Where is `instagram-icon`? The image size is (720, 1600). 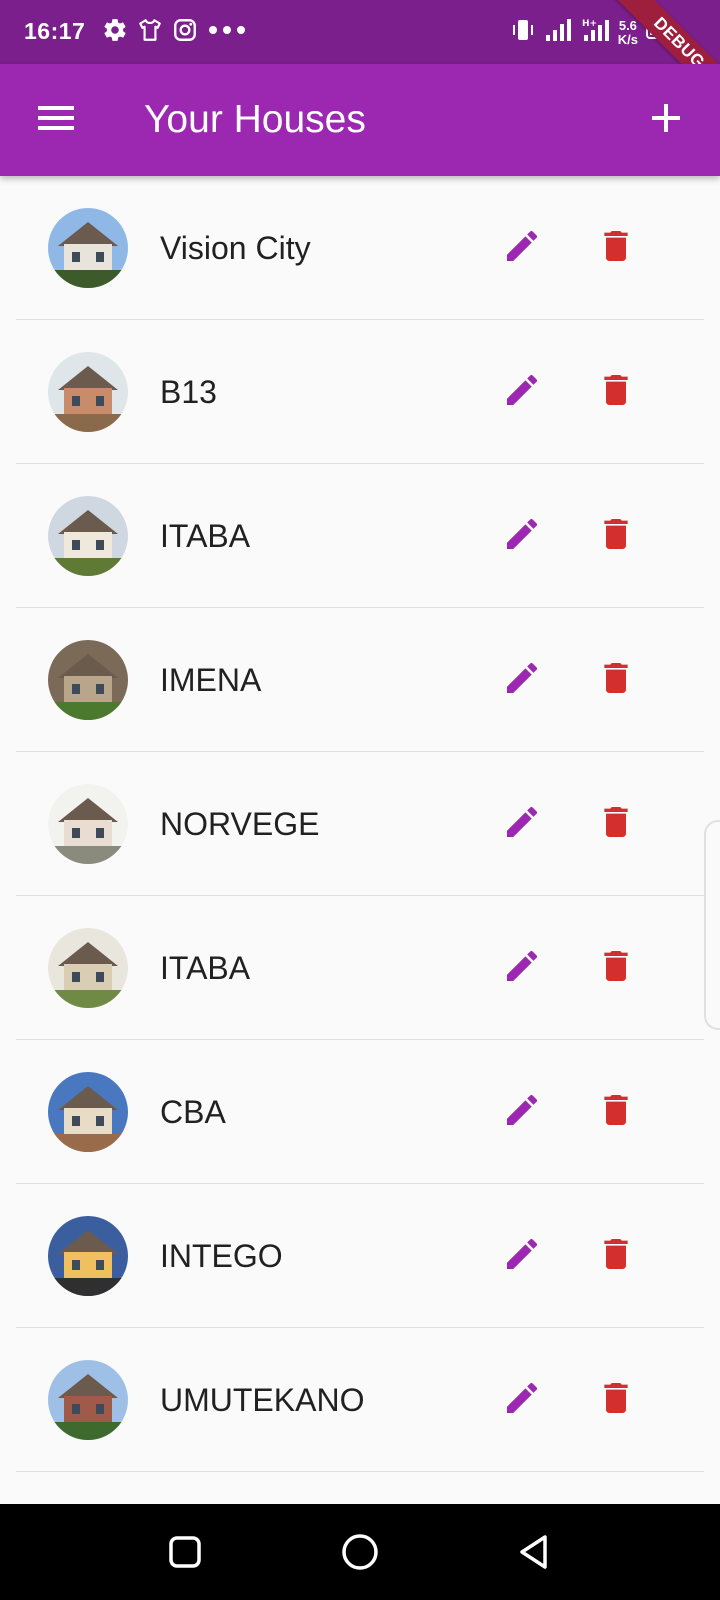
instagram-icon is located at coordinates (185, 32).